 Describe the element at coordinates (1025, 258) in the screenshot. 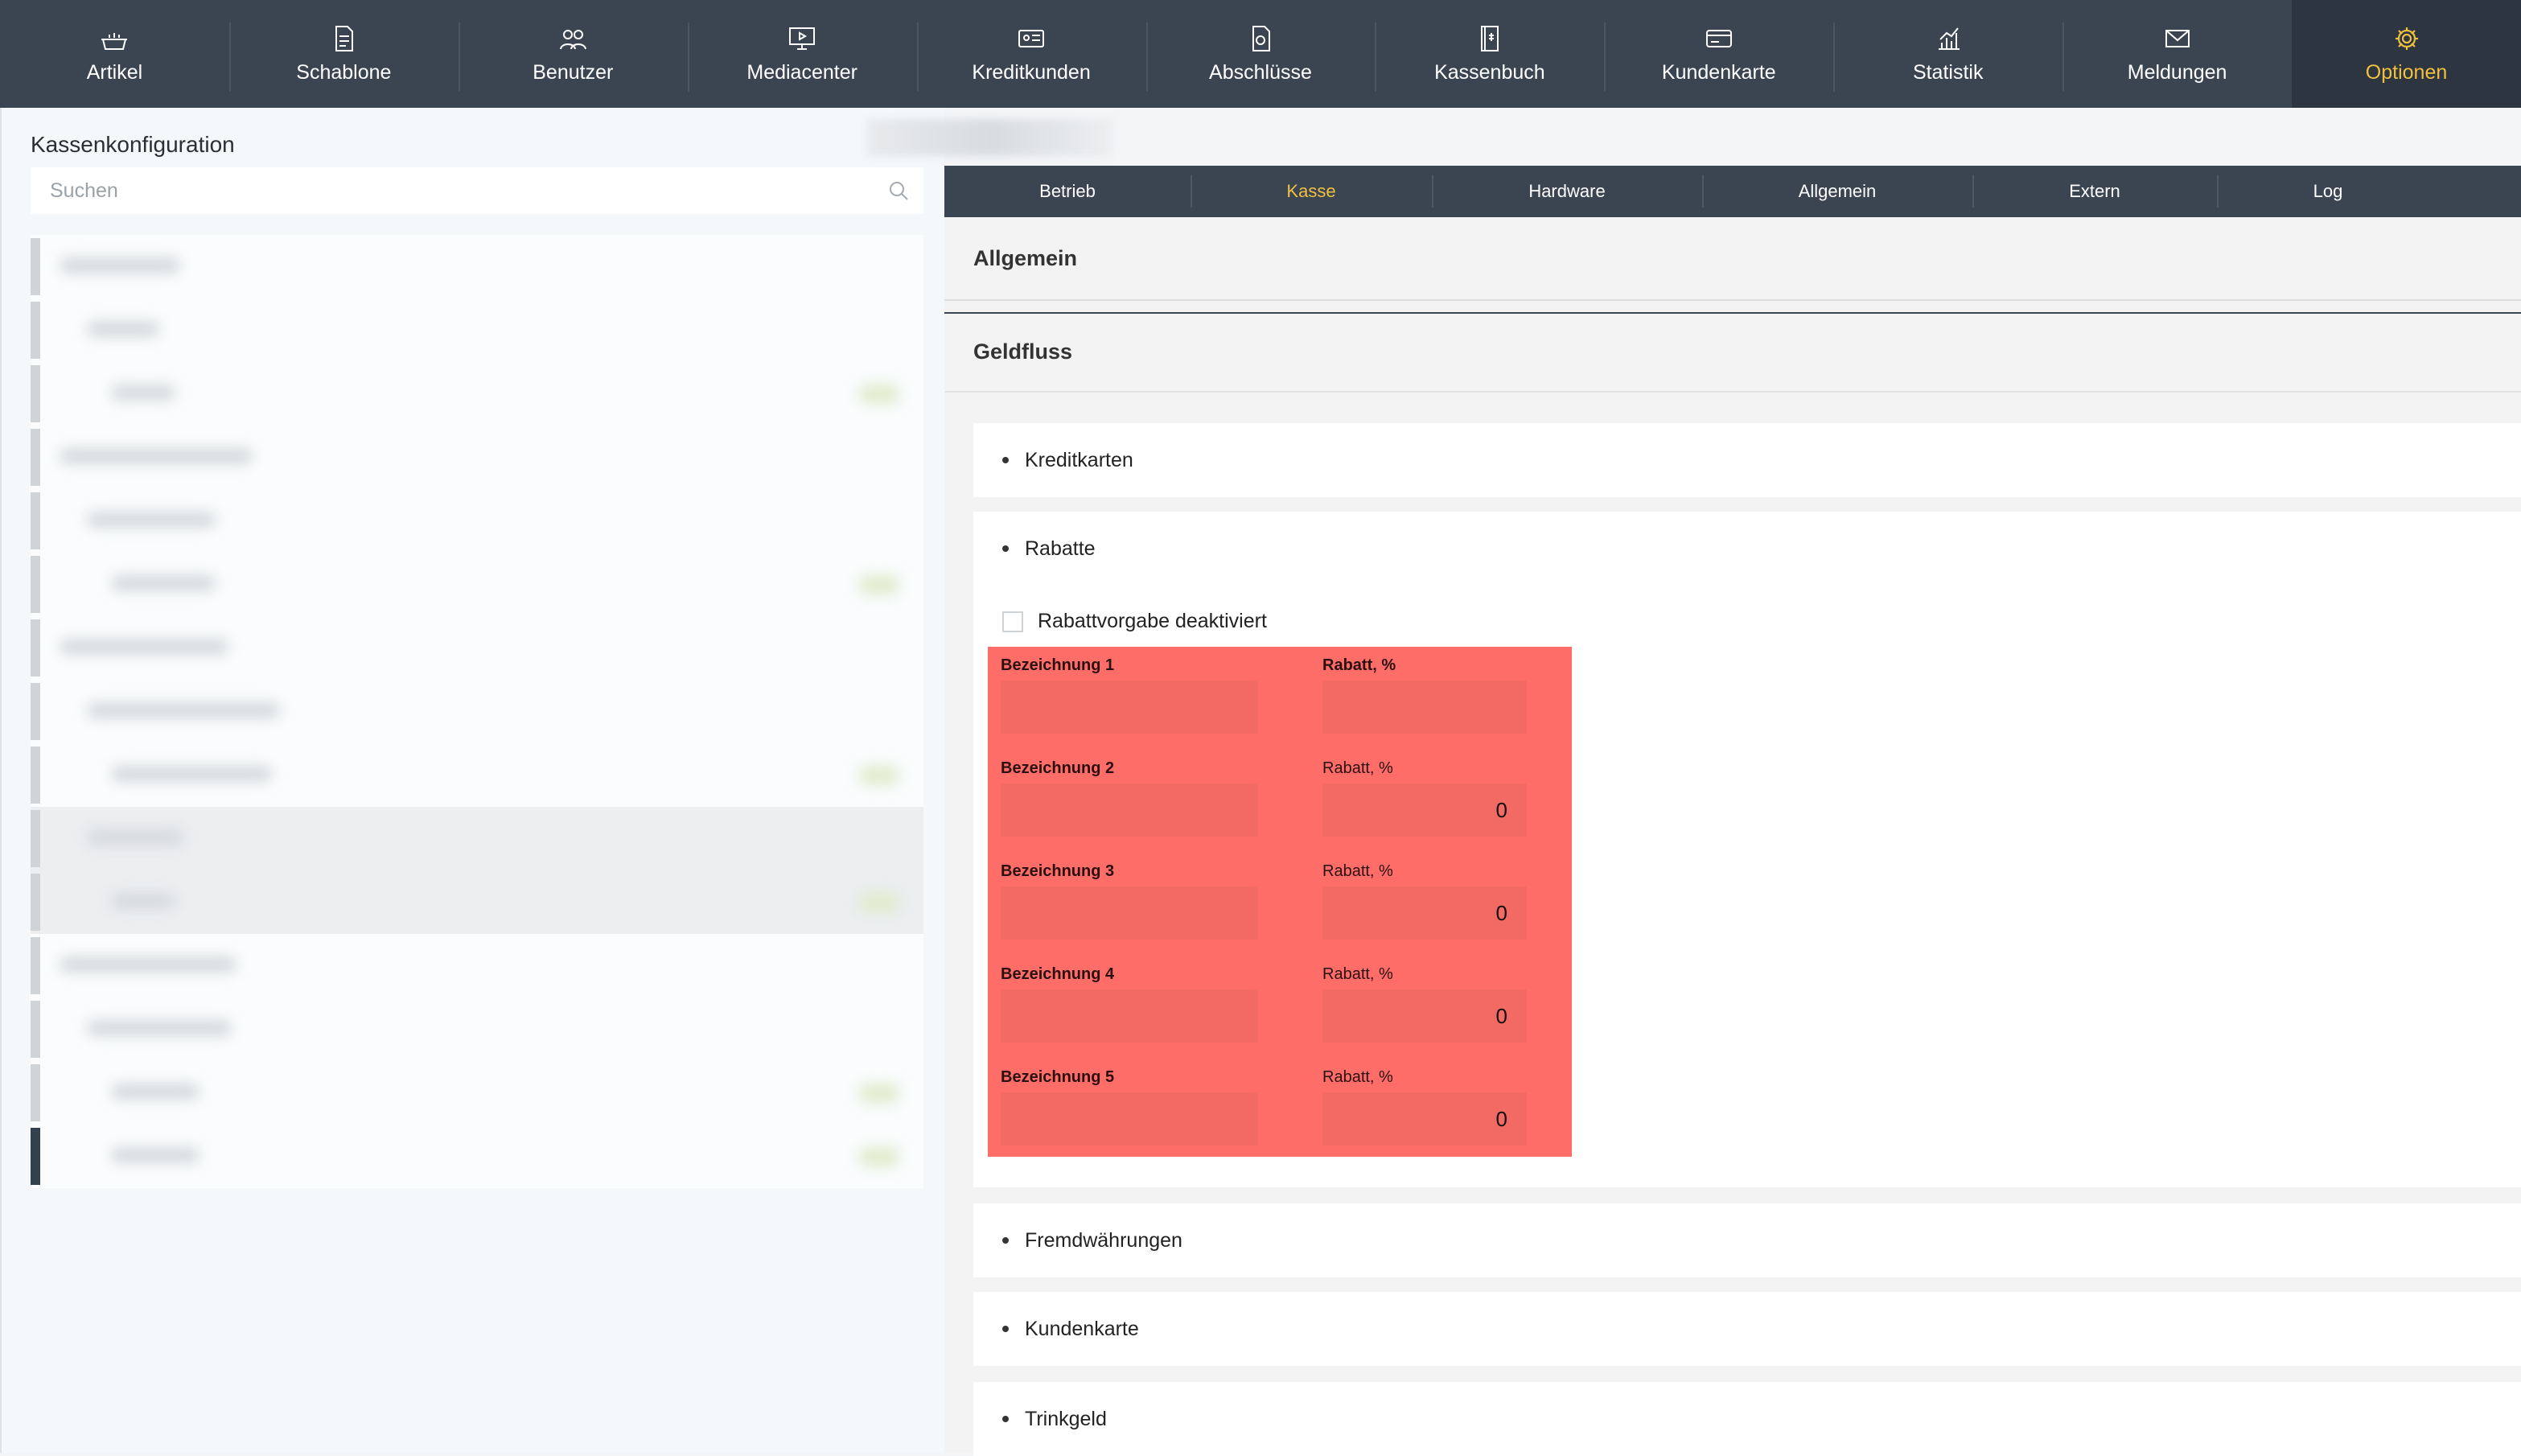

I see `section-allgemein: Allgemein` at that location.